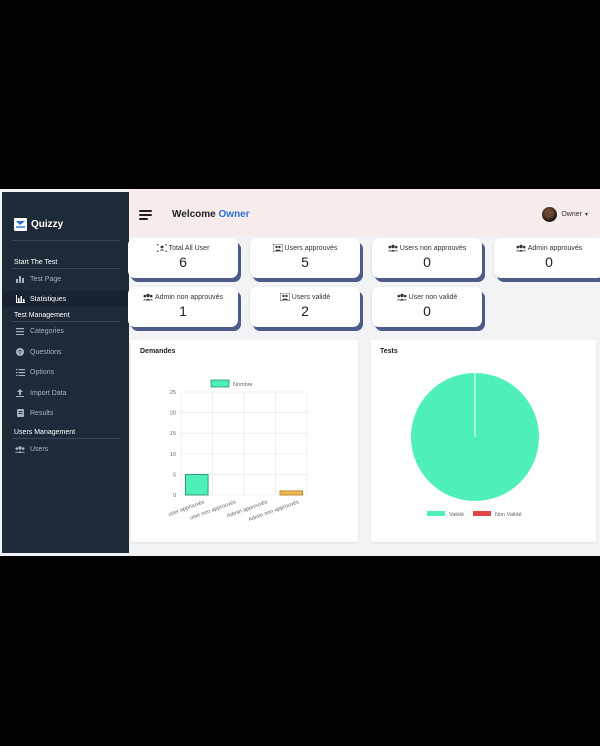 Image resolution: width=600 pixels, height=746 pixels. What do you see at coordinates (20, 224) in the screenshot?
I see `quizzy-logo-icon` at bounding box center [20, 224].